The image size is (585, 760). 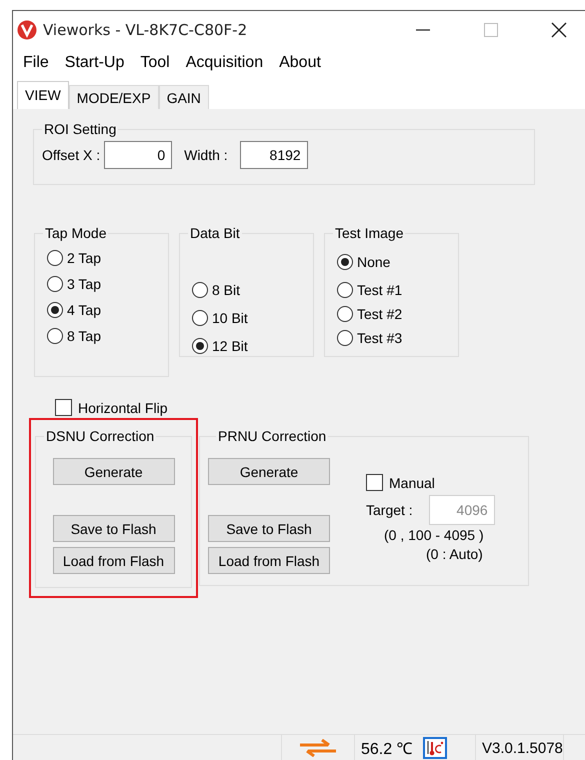 What do you see at coordinates (43, 95) in the screenshot?
I see `tab: VIEW` at bounding box center [43, 95].